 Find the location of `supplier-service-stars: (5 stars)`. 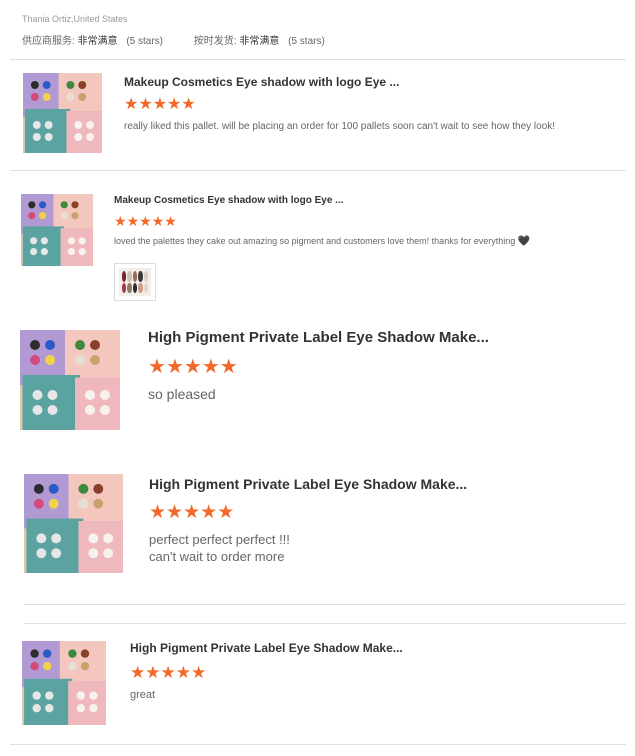

supplier-service-stars: (5 stars) is located at coordinates (145, 41).